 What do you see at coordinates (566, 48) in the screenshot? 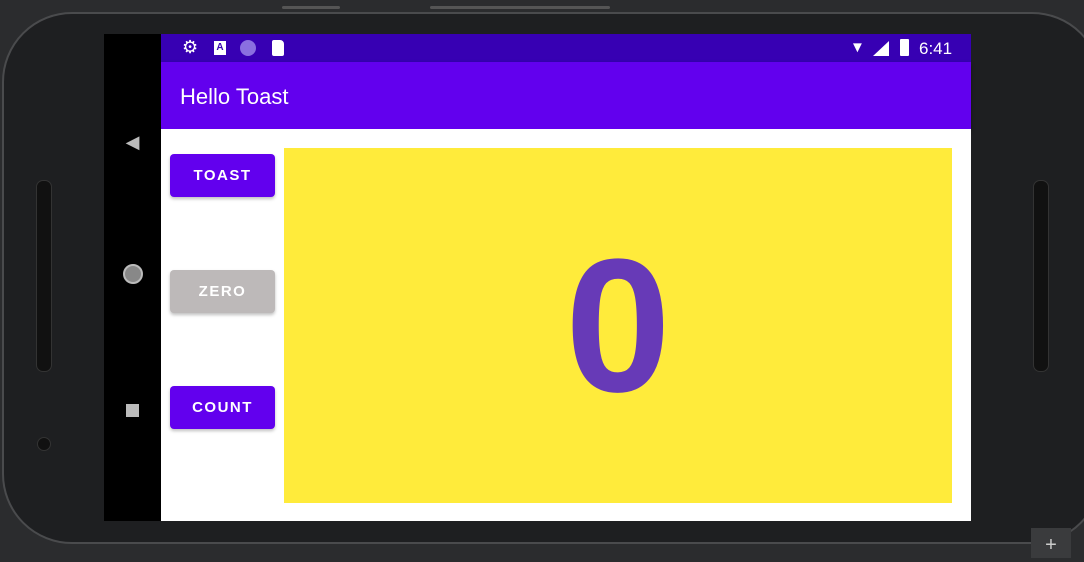
I see `status-bar: ⚙ A ▼ 6:41` at bounding box center [566, 48].